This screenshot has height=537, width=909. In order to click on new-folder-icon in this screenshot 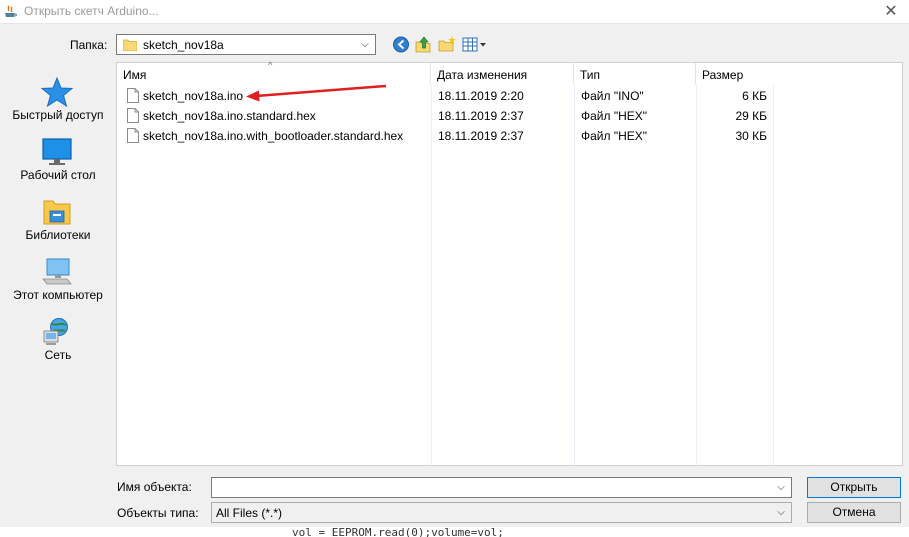, I will do `click(447, 44)`.